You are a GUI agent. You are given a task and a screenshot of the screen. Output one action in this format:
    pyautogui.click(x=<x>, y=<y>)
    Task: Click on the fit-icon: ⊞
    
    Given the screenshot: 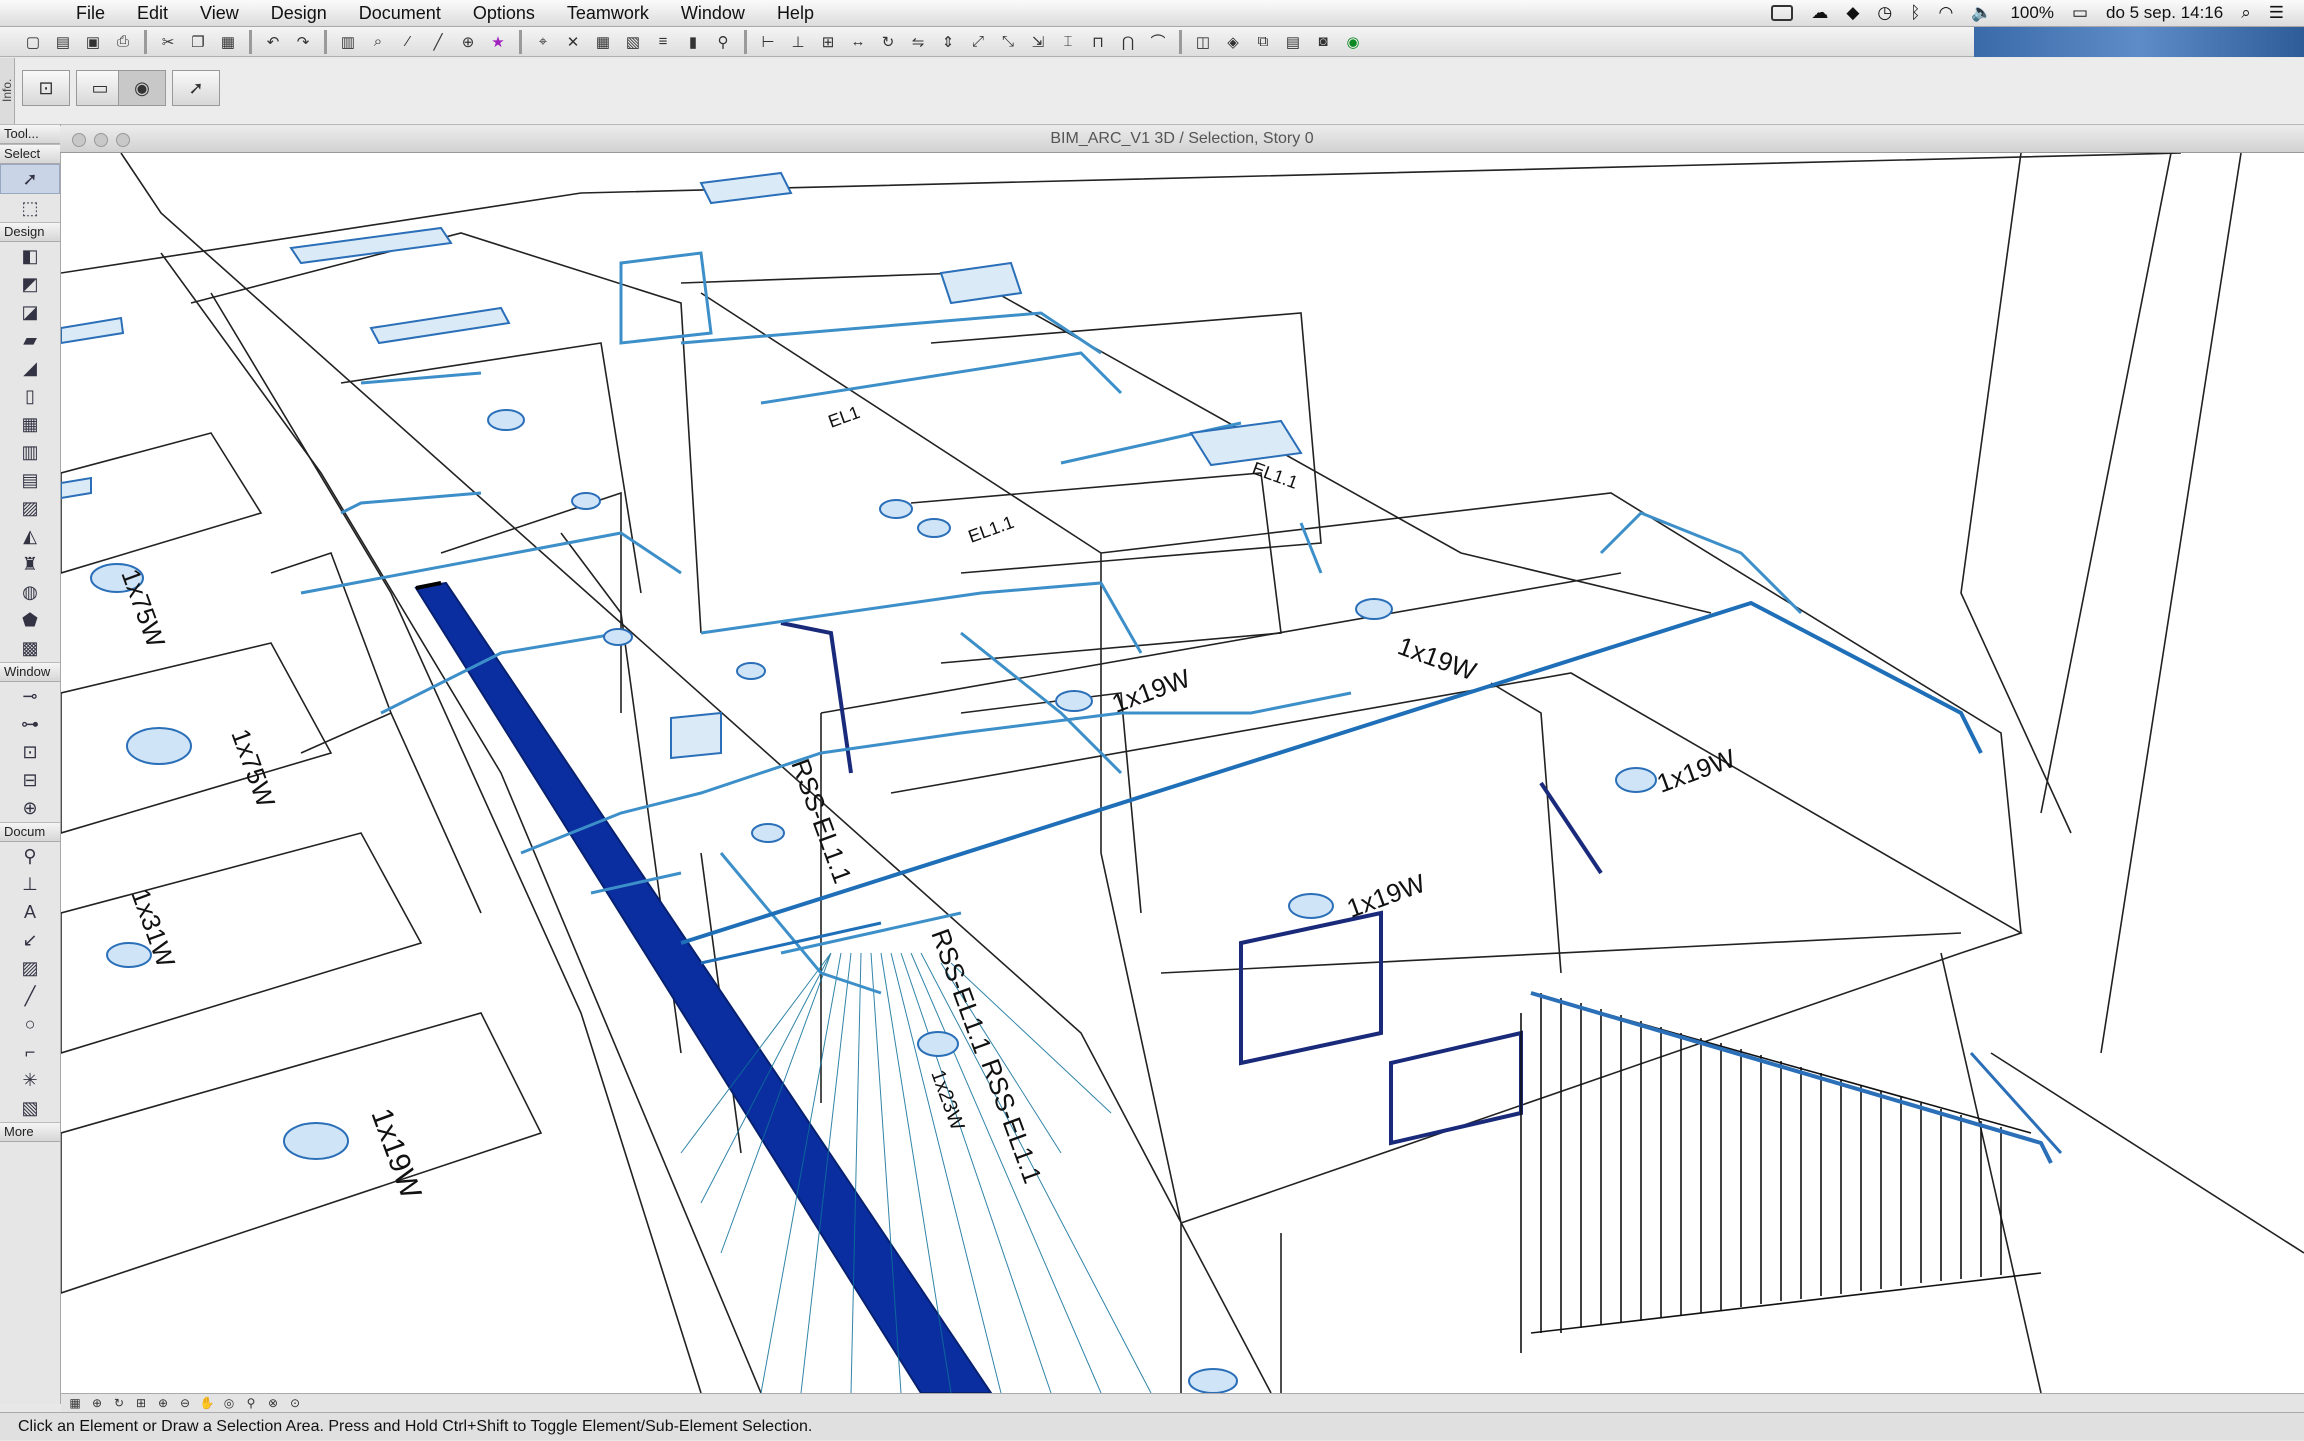 What is the action you would take?
    pyautogui.click(x=141, y=1403)
    